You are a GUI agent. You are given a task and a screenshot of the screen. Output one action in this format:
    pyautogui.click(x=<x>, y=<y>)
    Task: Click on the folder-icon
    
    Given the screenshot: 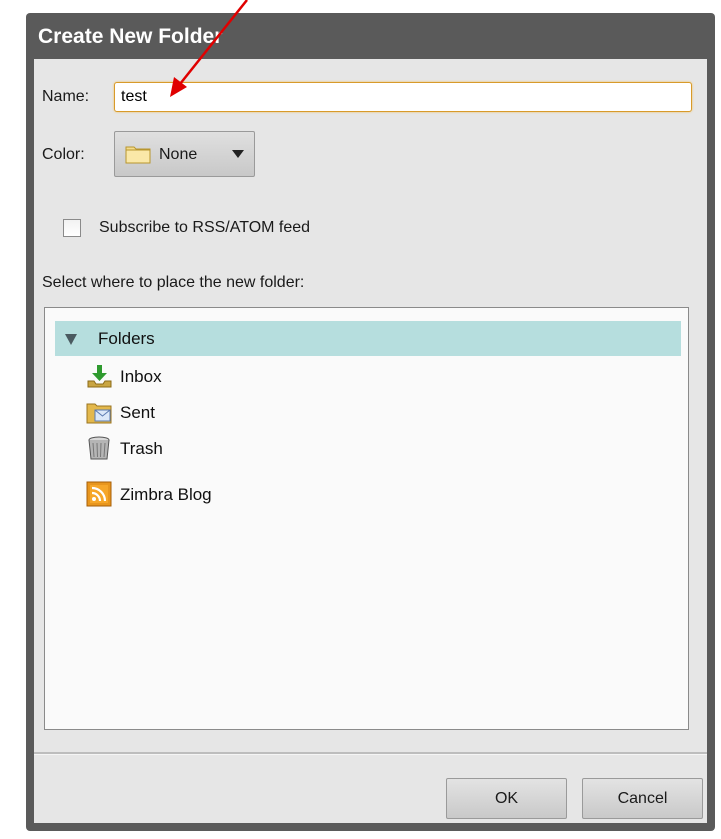 What is the action you would take?
    pyautogui.click(x=138, y=155)
    